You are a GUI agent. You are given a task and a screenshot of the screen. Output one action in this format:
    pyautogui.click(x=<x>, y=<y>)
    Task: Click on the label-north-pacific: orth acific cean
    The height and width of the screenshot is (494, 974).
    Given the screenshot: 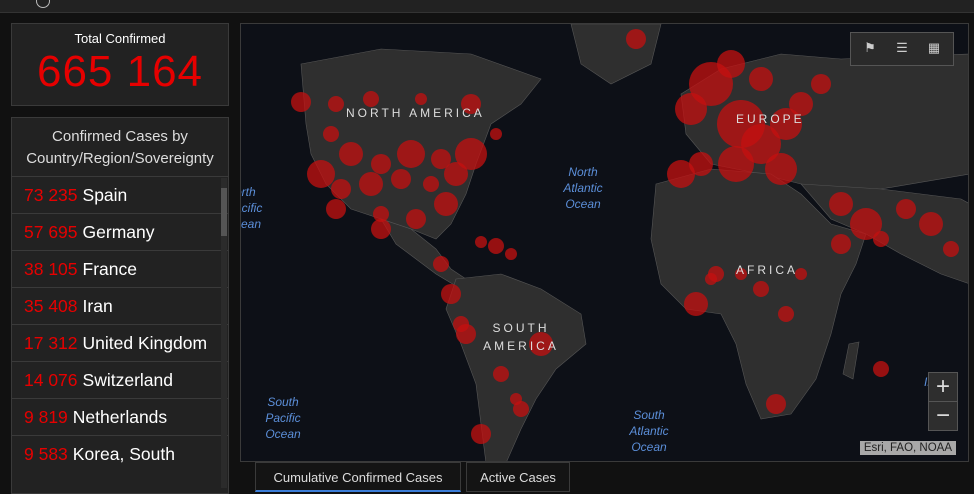 What is the action you would take?
    pyautogui.click(x=252, y=208)
    